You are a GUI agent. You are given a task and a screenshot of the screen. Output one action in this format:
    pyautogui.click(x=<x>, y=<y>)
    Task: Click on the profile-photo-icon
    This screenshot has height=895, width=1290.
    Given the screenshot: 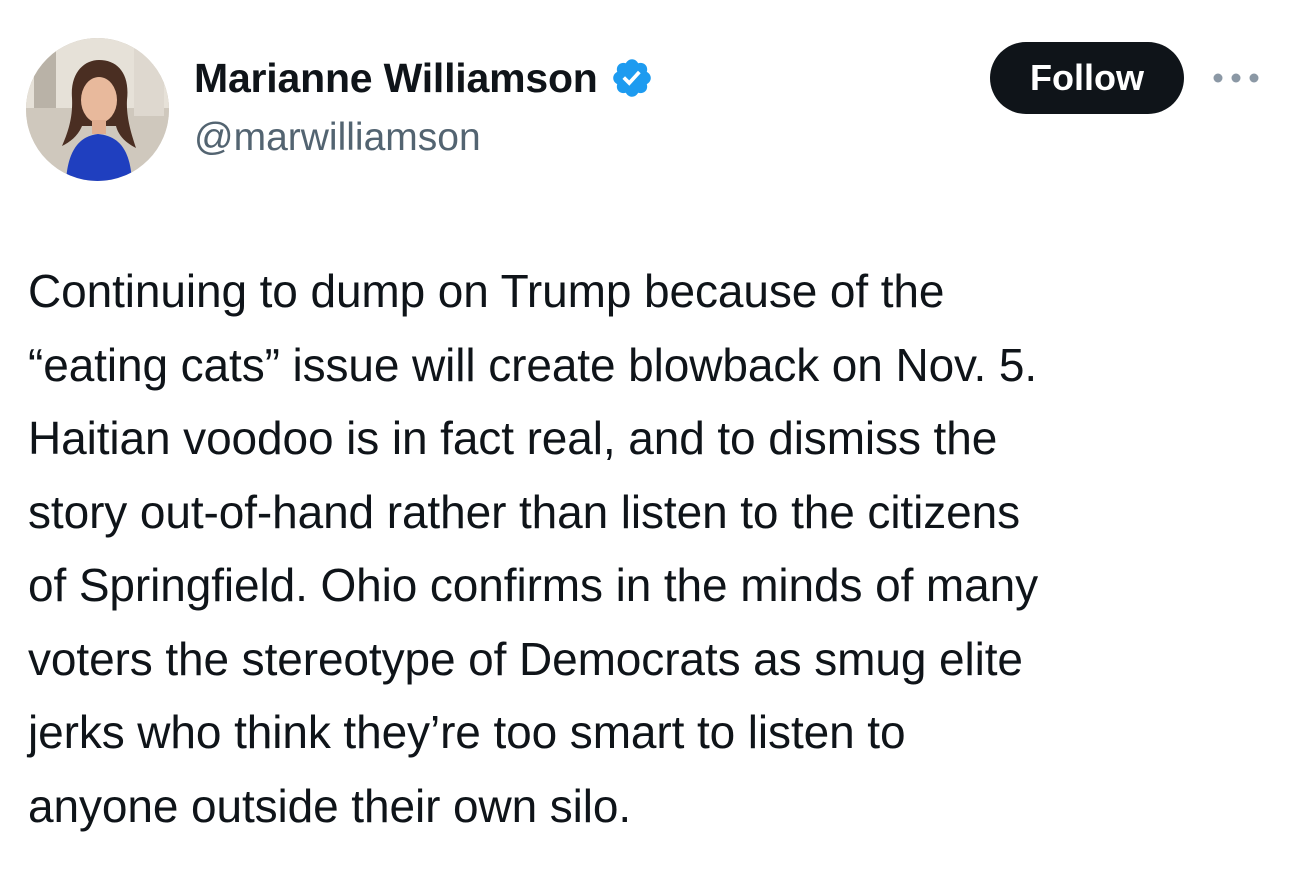 What is the action you would take?
    pyautogui.click(x=97, y=109)
    